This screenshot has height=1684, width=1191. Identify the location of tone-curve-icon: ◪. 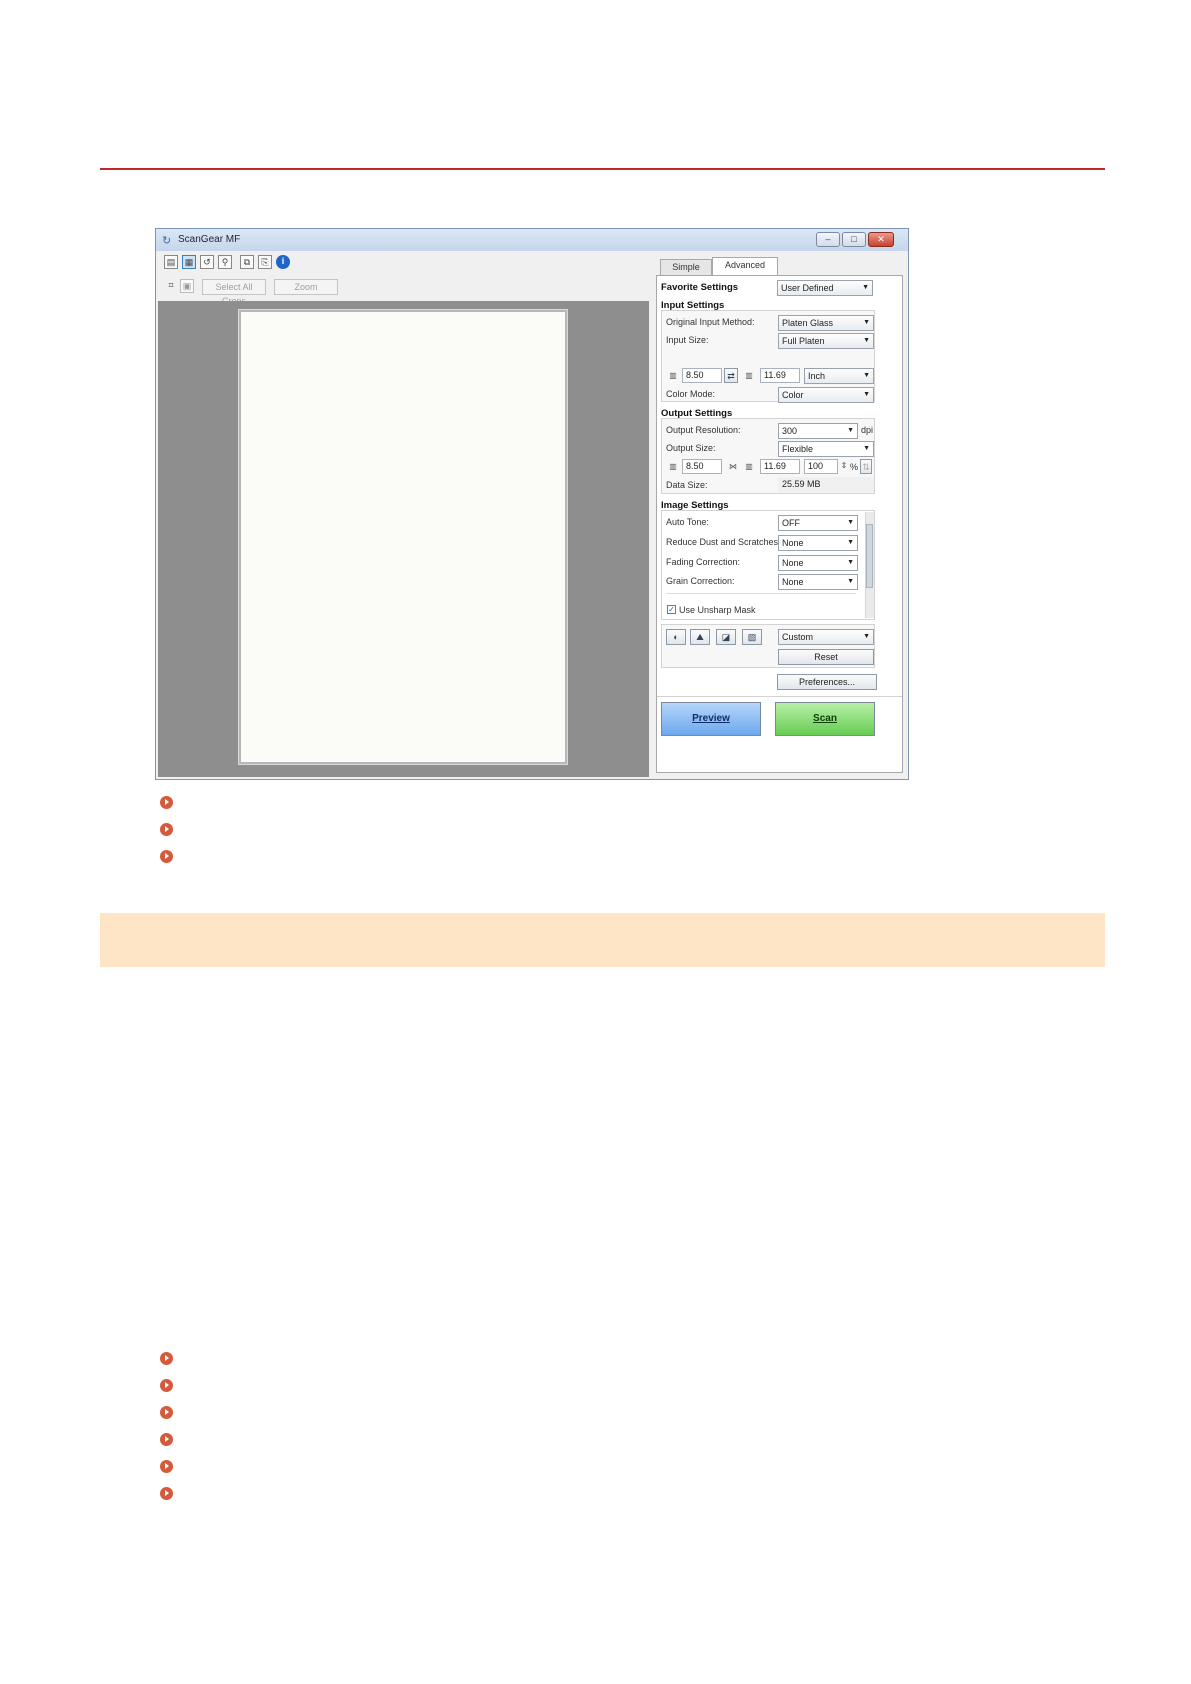
(726, 637).